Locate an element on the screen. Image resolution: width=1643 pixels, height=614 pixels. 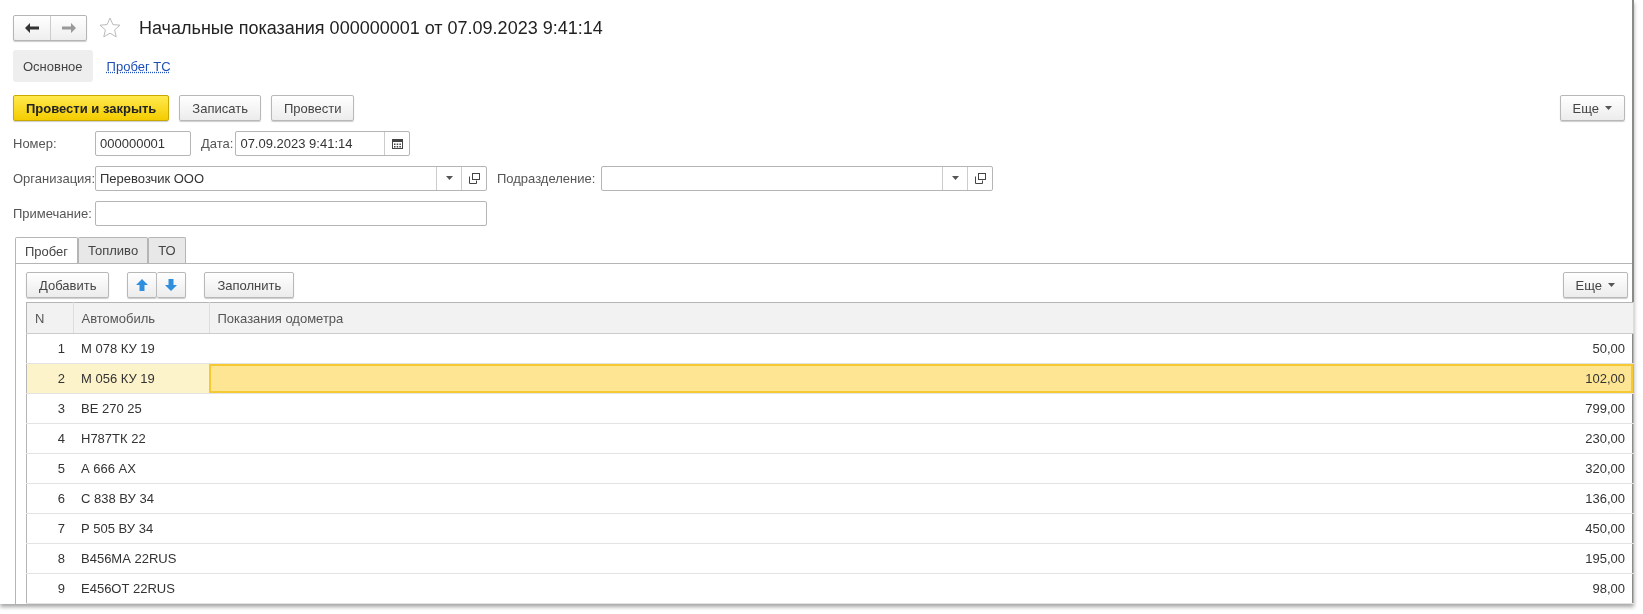
table-cell: 320,00 is located at coordinates (921, 468).